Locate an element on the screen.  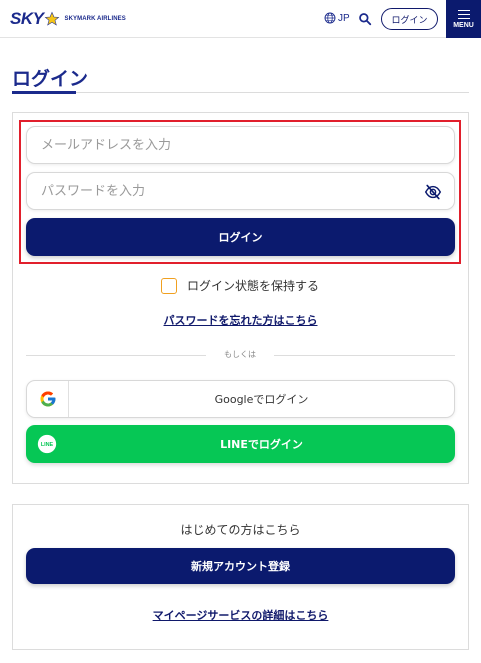
line-icon-box: LINE is located at coordinates (47, 444).